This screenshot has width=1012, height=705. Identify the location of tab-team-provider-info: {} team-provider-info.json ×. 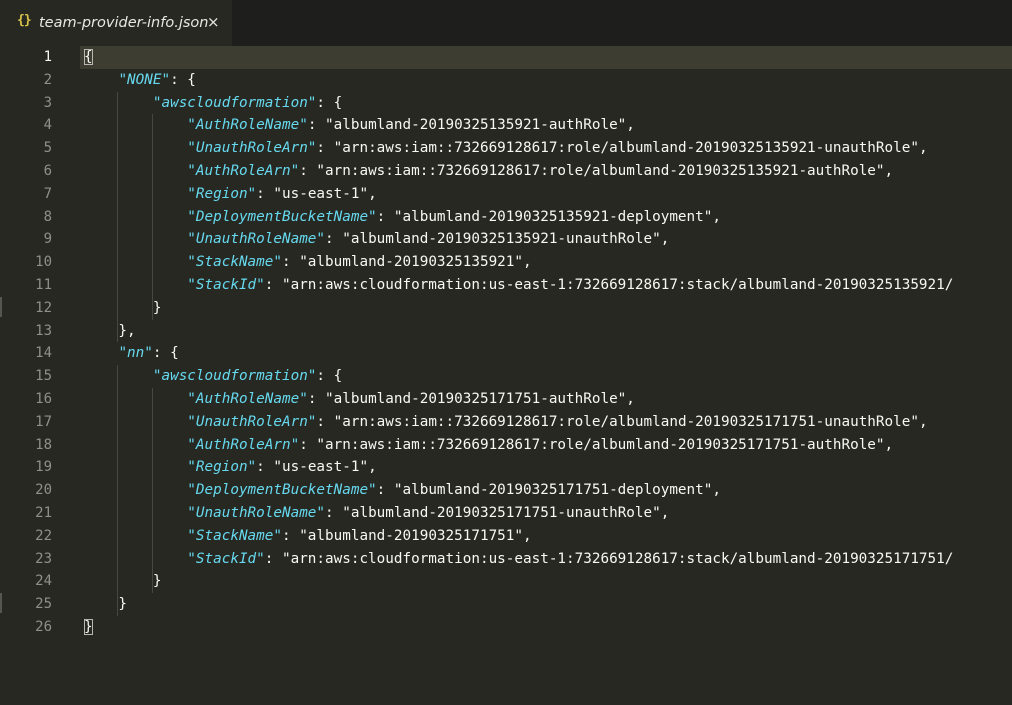
(116, 23).